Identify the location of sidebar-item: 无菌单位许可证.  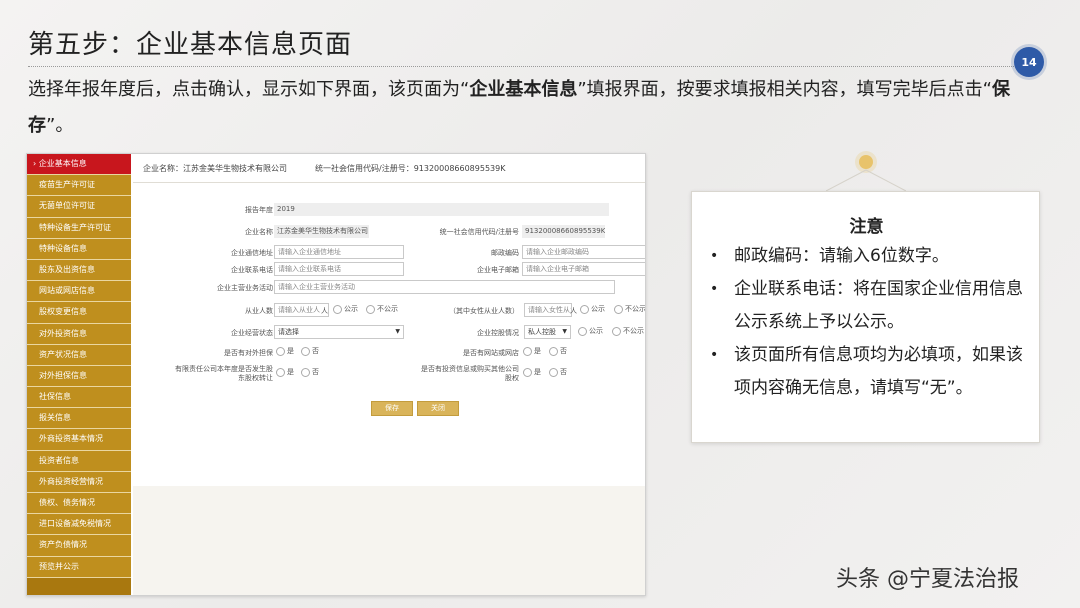
(79, 207).